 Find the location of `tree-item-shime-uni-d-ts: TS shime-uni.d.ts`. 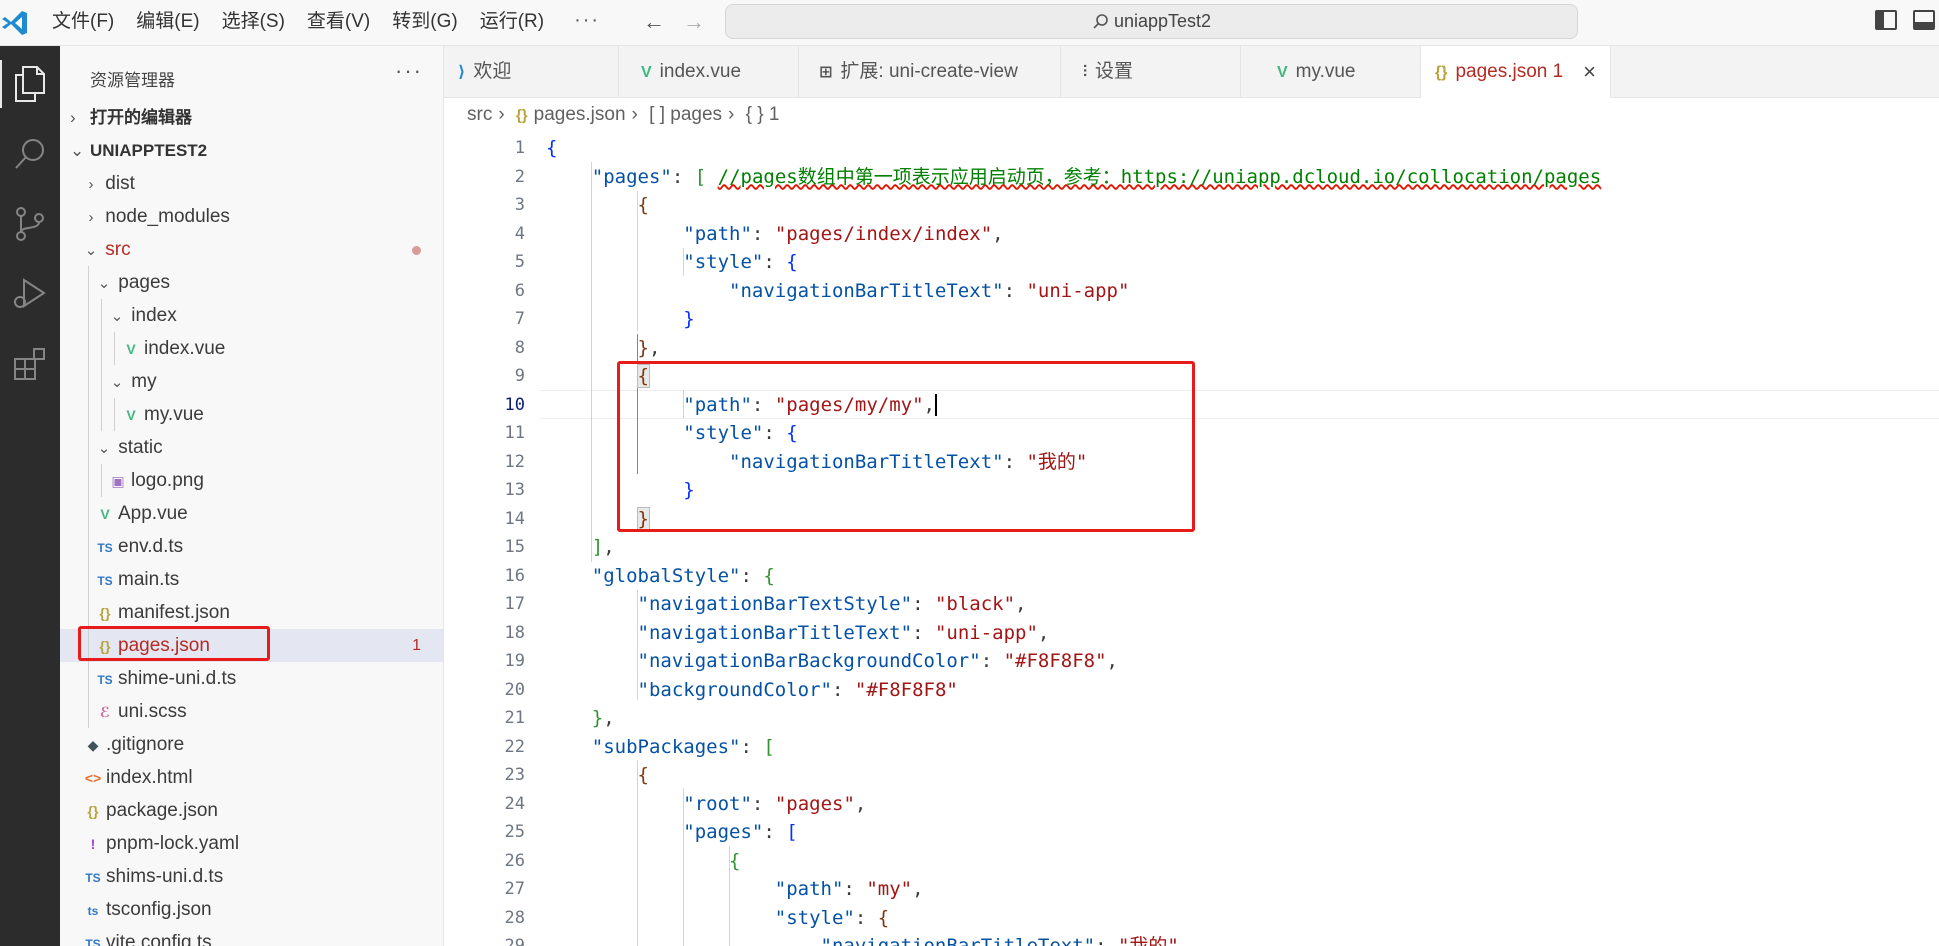

tree-item-shime-uni-d-ts: TS shime-uni.d.ts is located at coordinates (251, 678).